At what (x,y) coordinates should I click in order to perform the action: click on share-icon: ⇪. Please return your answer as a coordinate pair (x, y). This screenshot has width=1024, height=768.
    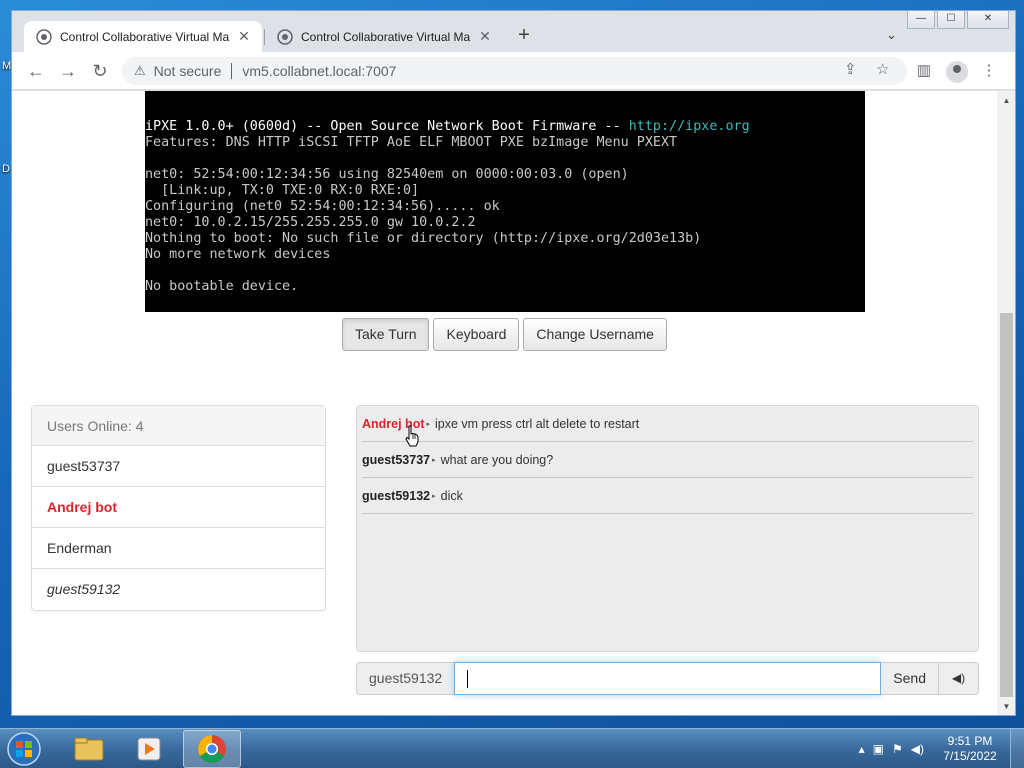
    Looking at the image, I should click on (850, 69).